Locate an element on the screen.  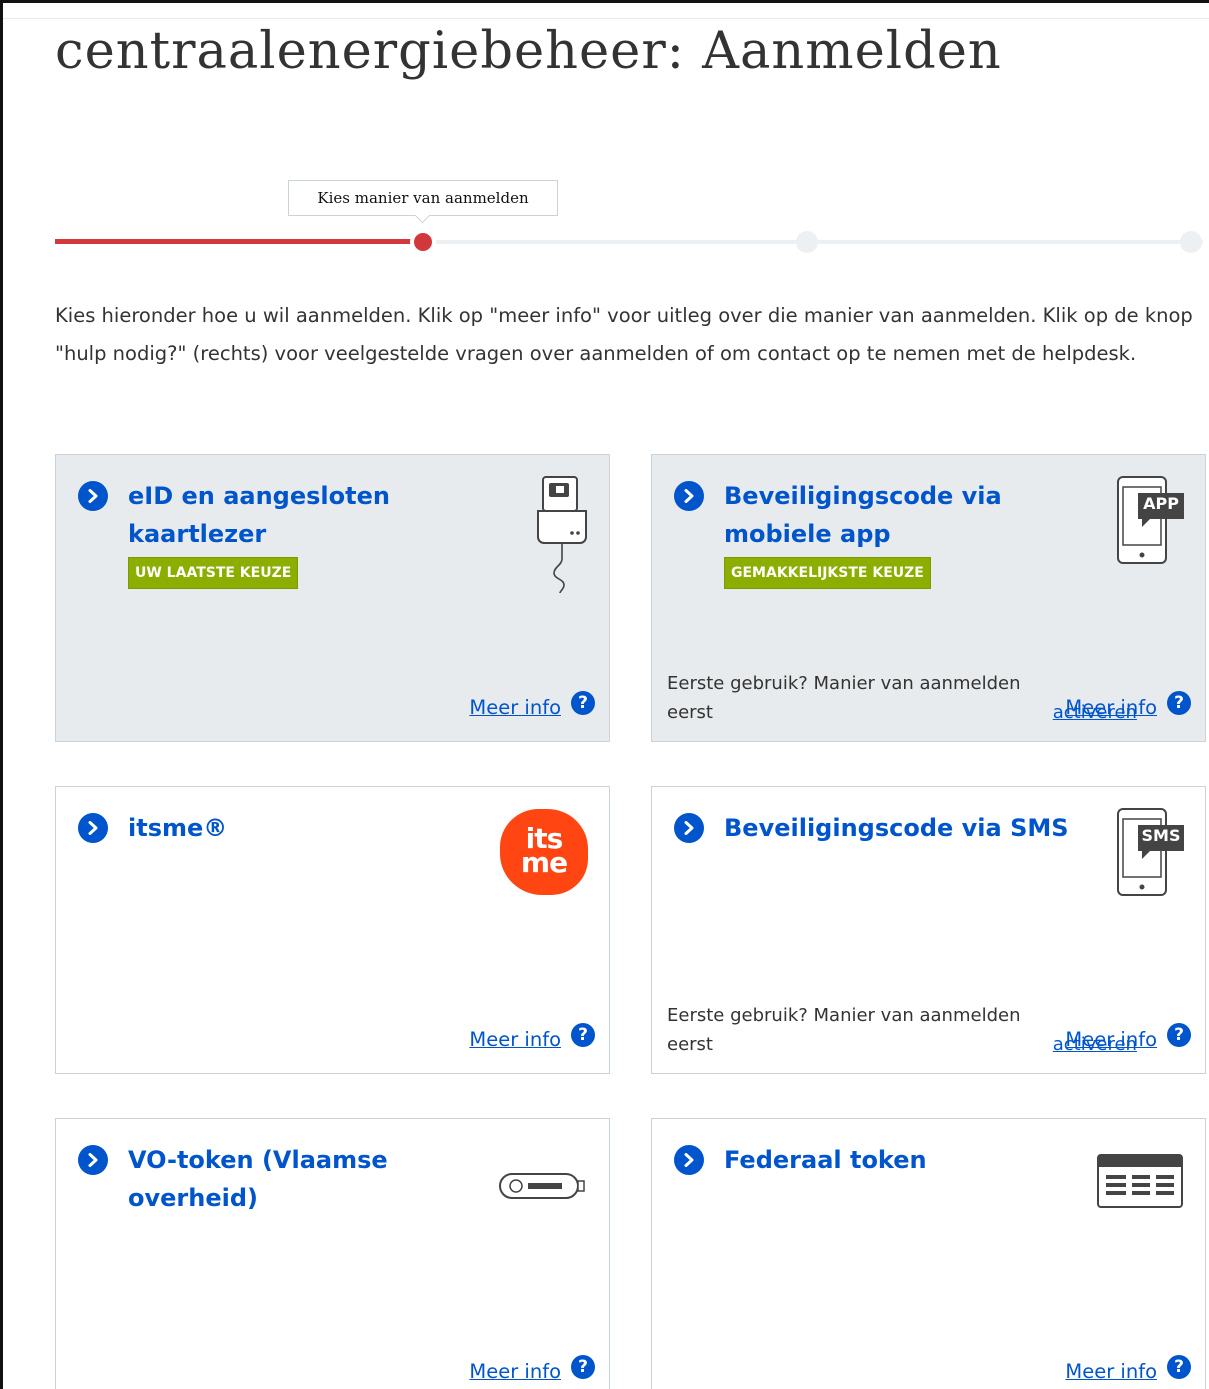
itsme-logo: its me is located at coordinates (544, 852).